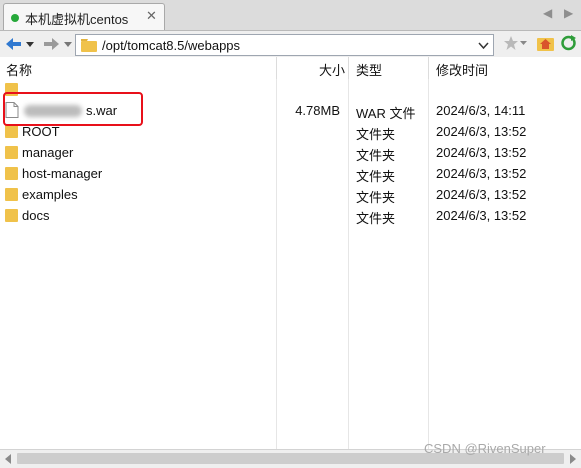 Image resolution: width=581 pixels, height=468 pixels. Describe the element at coordinates (290, 173) in the screenshot. I see `list-item: host-manager 文件夹 2024/6/3, 13:52` at that location.